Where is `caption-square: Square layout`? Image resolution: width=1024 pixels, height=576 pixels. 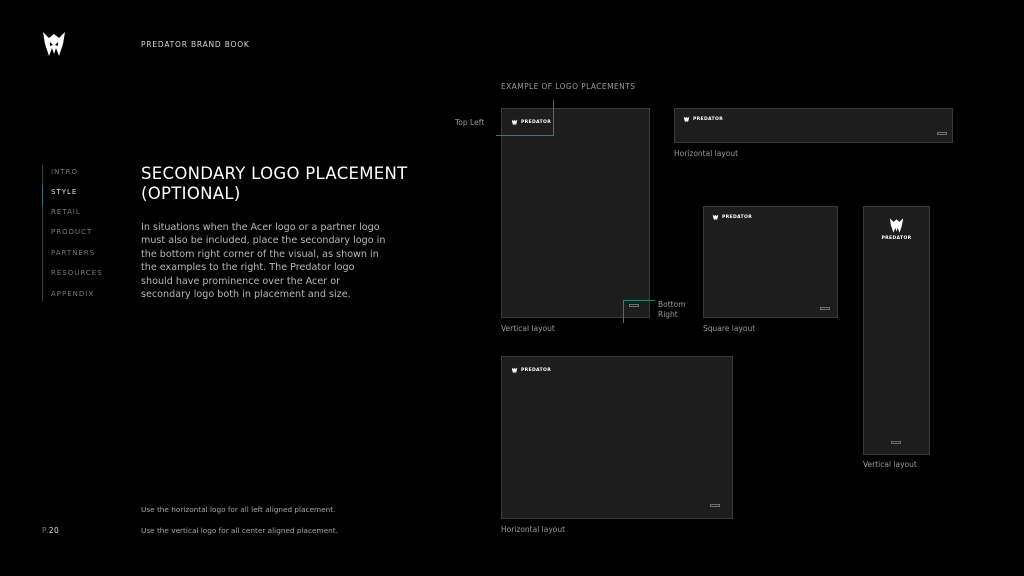 caption-square: Square layout is located at coordinates (729, 328).